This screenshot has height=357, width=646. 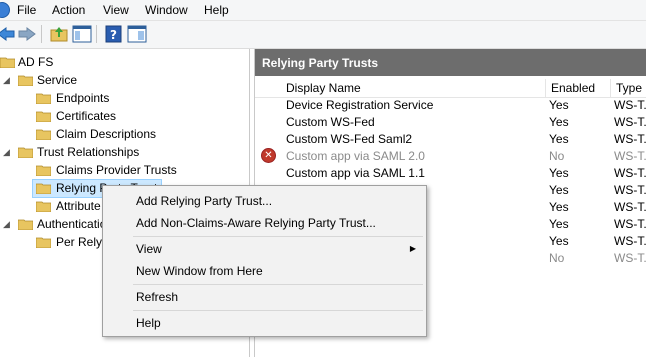 I want to click on menu-window: Window, so click(x=166, y=10).